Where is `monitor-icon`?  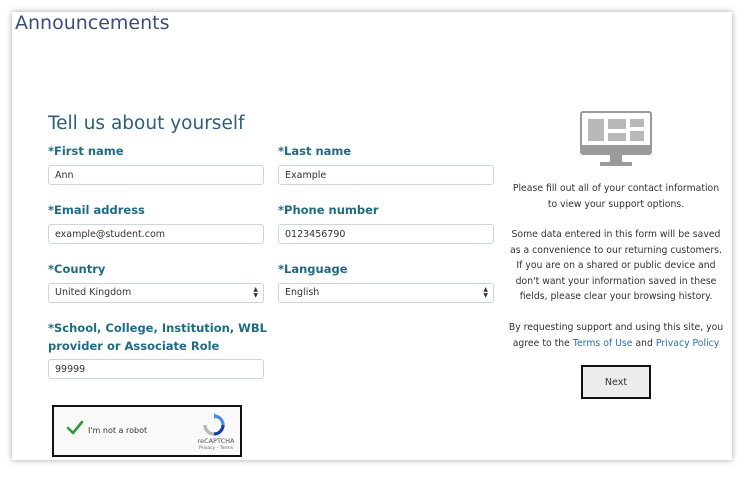 monitor-icon is located at coordinates (616, 138).